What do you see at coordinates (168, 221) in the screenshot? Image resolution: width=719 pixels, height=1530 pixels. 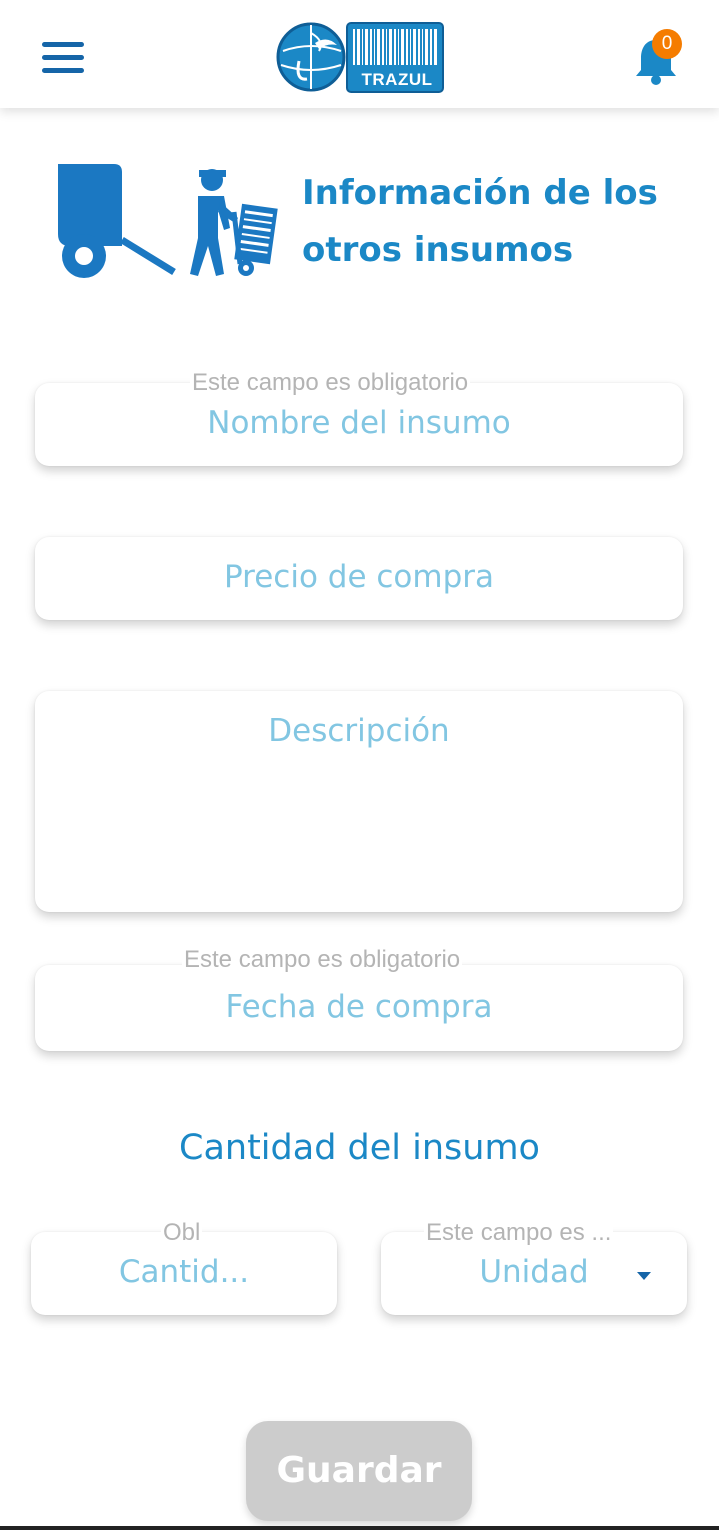 I see `delivery-truck-icon` at bounding box center [168, 221].